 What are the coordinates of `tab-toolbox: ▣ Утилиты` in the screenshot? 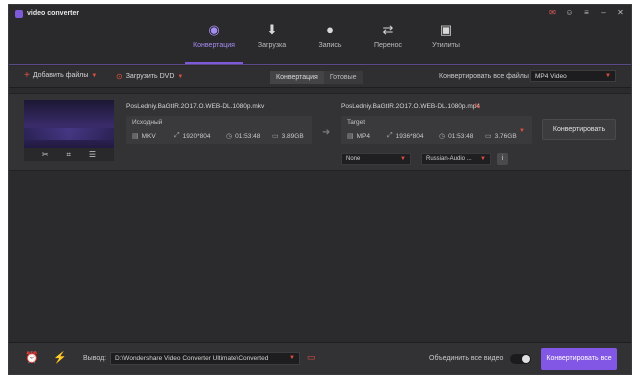 It's located at (446, 43).